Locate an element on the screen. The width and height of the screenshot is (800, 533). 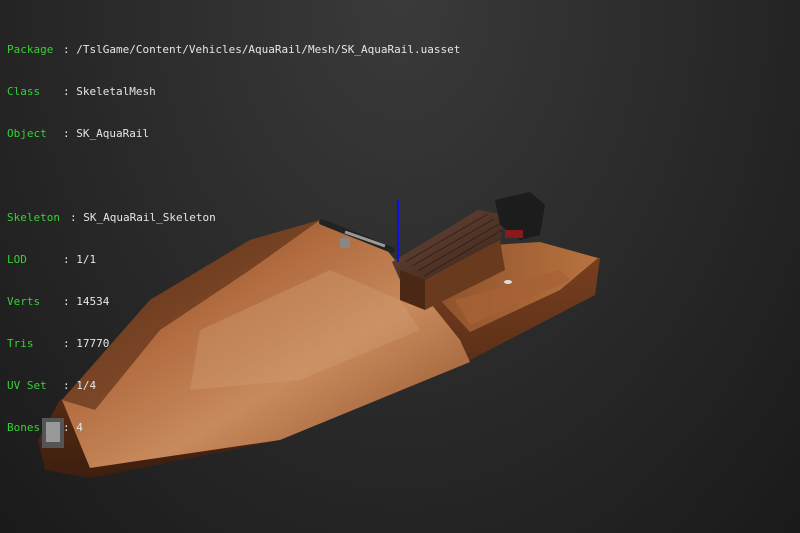
info-label-verts: Verts is located at coordinates (24, 301).